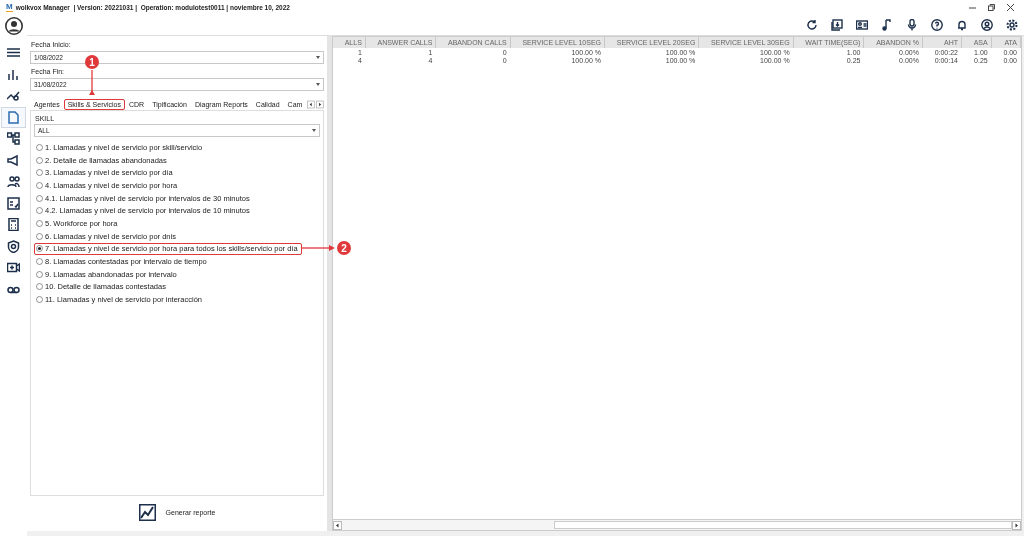 The image size is (1024, 536). What do you see at coordinates (13, 182) in the screenshot?
I see `people-icon` at bounding box center [13, 182].